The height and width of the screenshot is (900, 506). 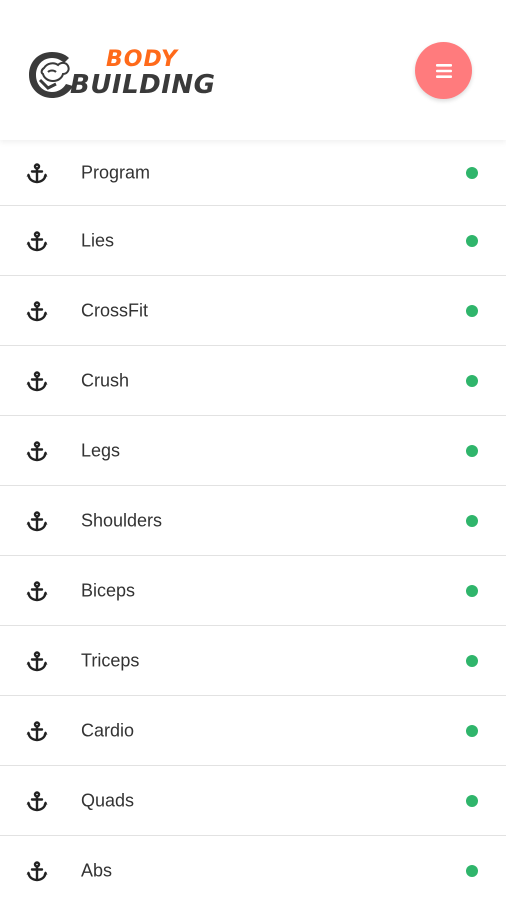 What do you see at coordinates (253, 241) in the screenshot?
I see `list-item-lies: Lies` at bounding box center [253, 241].